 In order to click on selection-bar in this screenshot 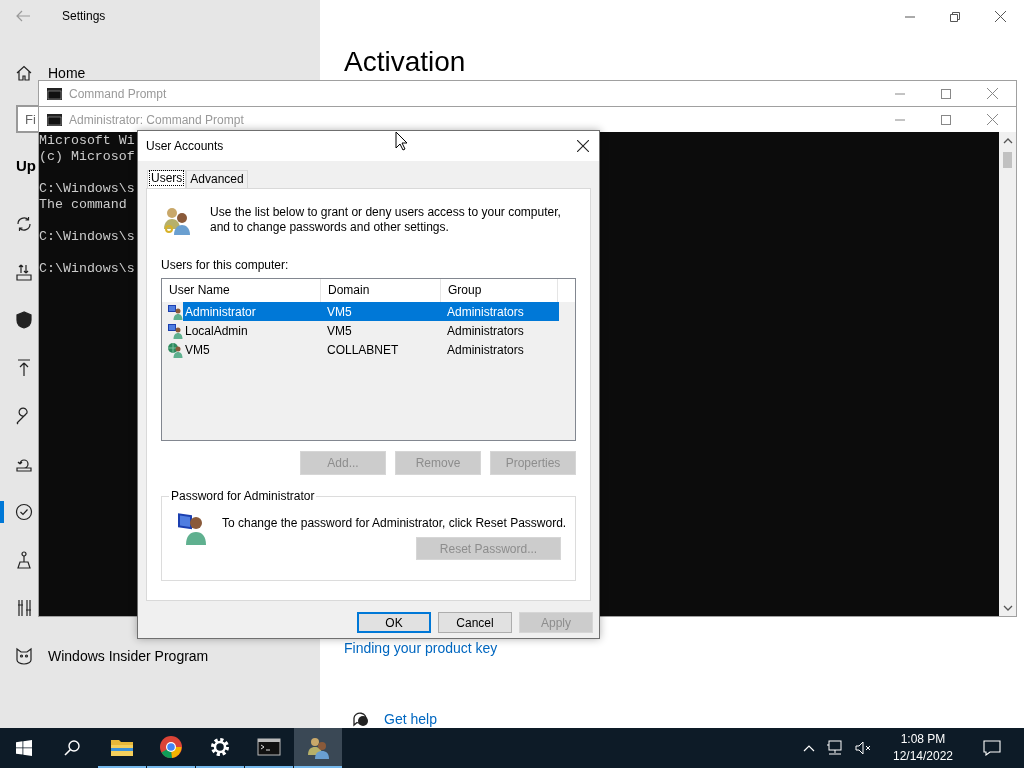, I will do `click(2, 512)`.